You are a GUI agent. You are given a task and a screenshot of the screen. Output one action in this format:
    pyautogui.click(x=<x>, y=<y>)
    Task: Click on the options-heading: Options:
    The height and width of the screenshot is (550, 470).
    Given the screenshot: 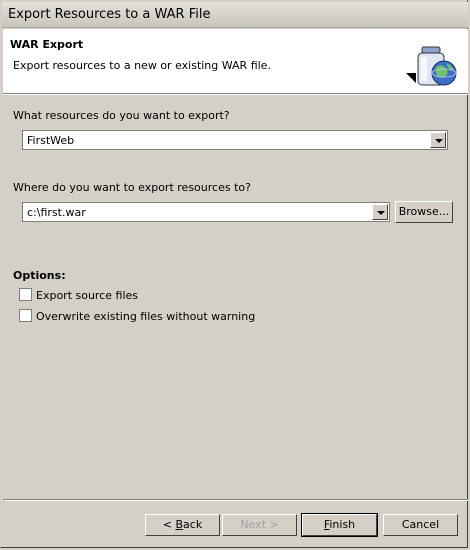 What is the action you would take?
    pyautogui.click(x=39, y=275)
    